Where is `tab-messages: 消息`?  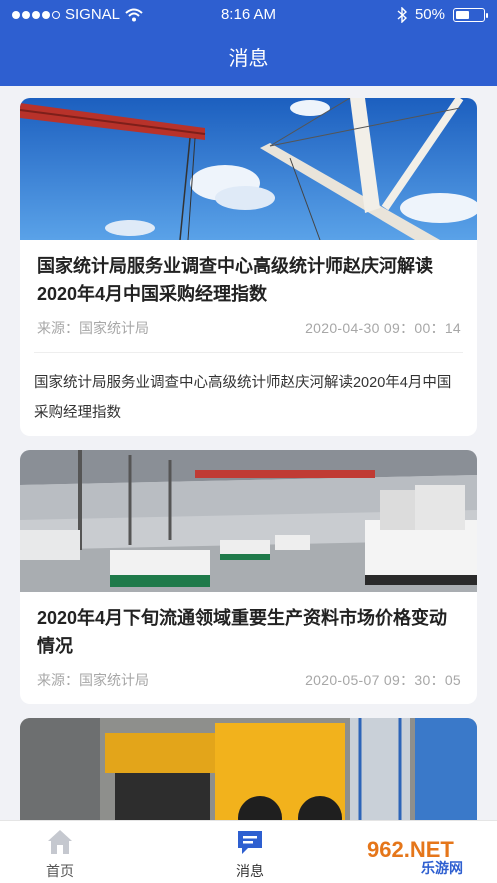 tab-messages: 消息 is located at coordinates (250, 854).